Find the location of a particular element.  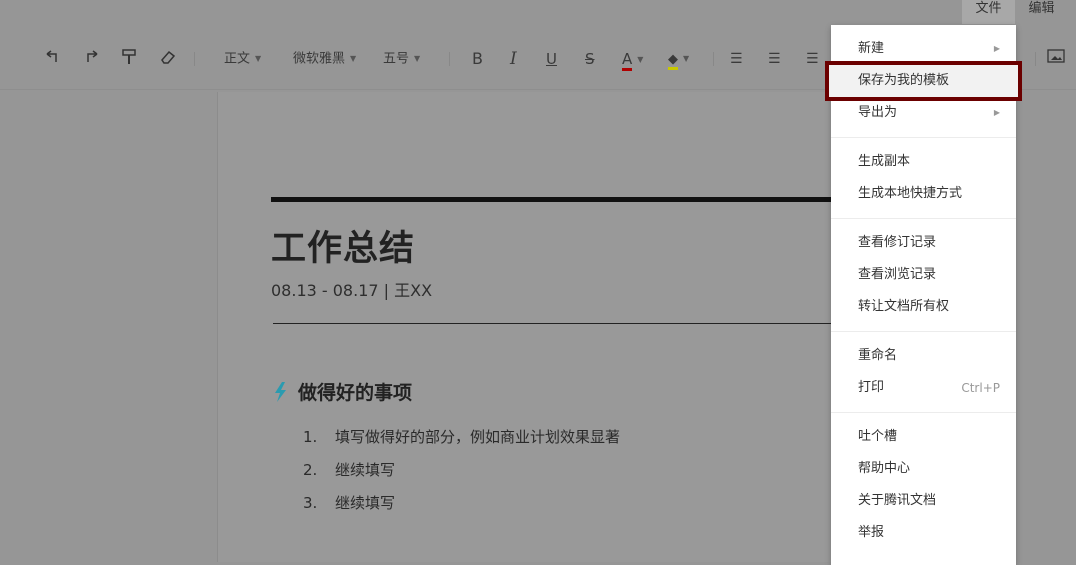

menu-item: 关于腾讯文档 is located at coordinates (923, 501).